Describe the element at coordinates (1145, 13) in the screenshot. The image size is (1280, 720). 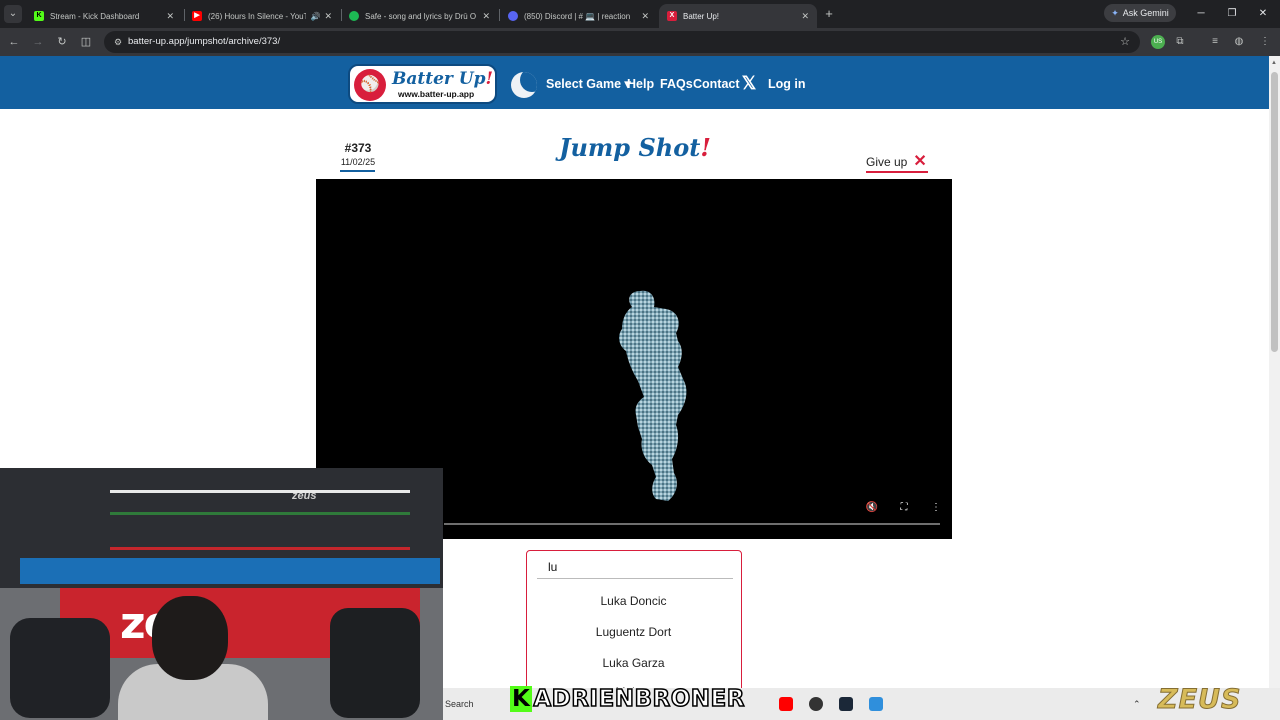
I see `ask-gemini-label: Ask Gemini` at that location.